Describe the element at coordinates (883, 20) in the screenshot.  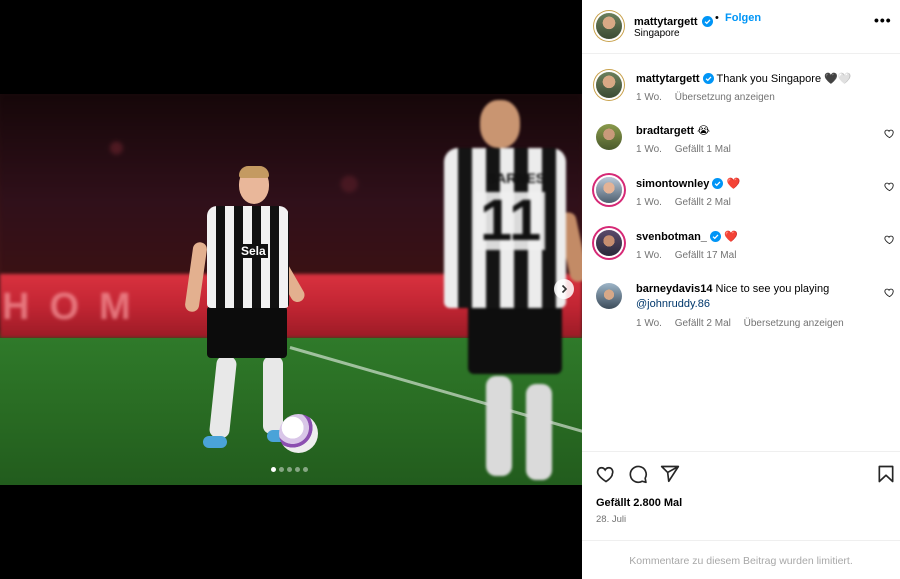
I see `more-icon: •••` at that location.